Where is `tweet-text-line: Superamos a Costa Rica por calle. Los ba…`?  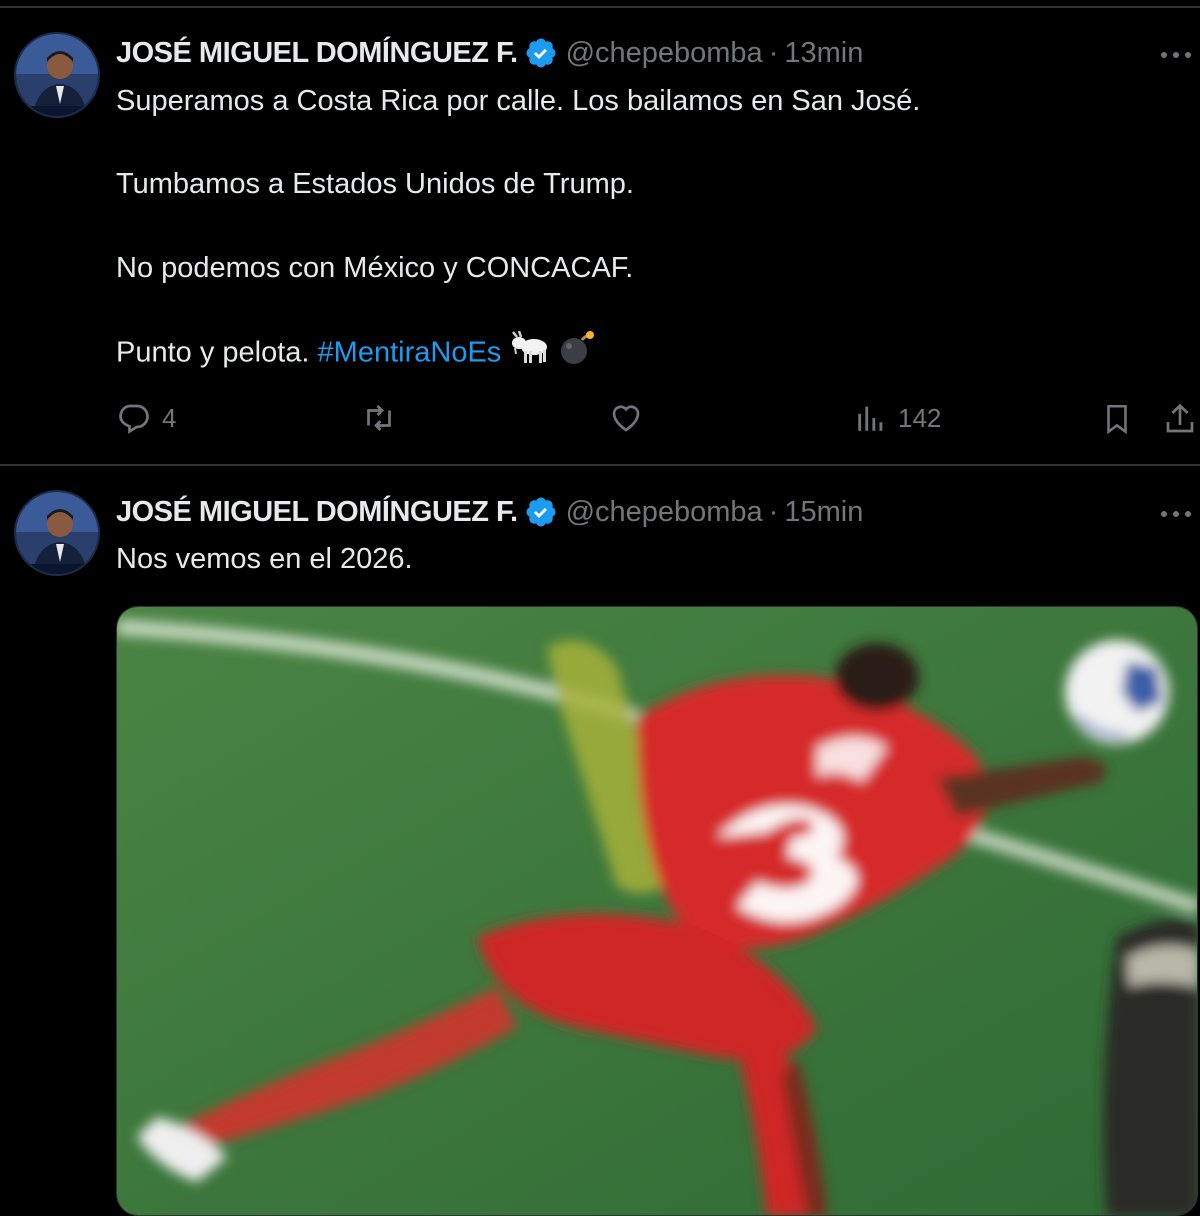
tweet-text-line: Superamos a Costa Rica por calle. Los ba… is located at coordinates (518, 101).